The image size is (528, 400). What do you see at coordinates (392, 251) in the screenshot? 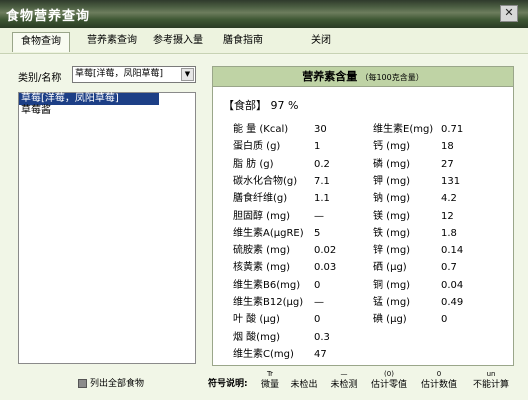
I see `nutrient-label: 锌 (mg)` at bounding box center [392, 251].